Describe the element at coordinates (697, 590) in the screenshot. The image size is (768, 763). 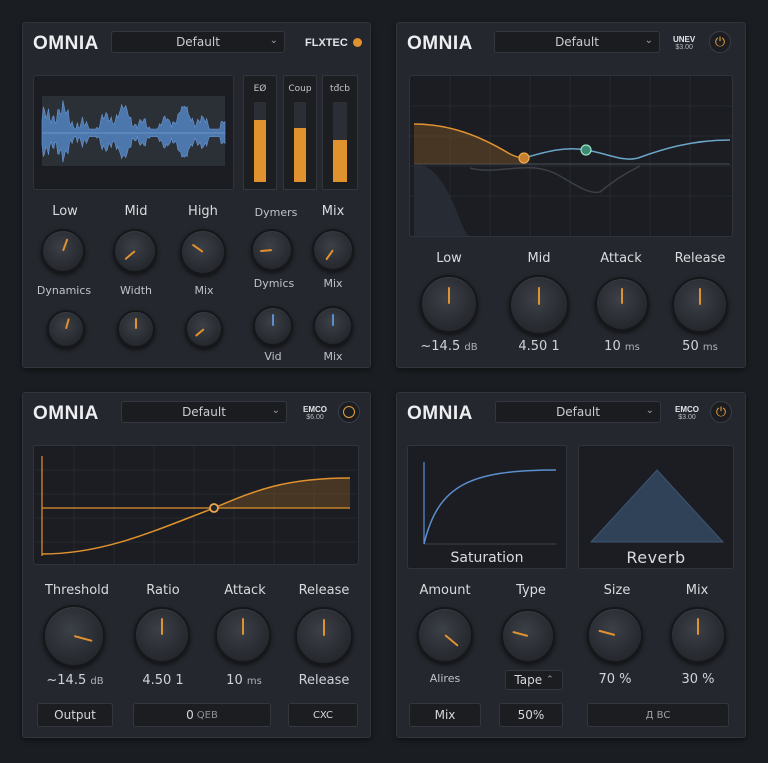
I see `knob-label-mix: Mix` at that location.